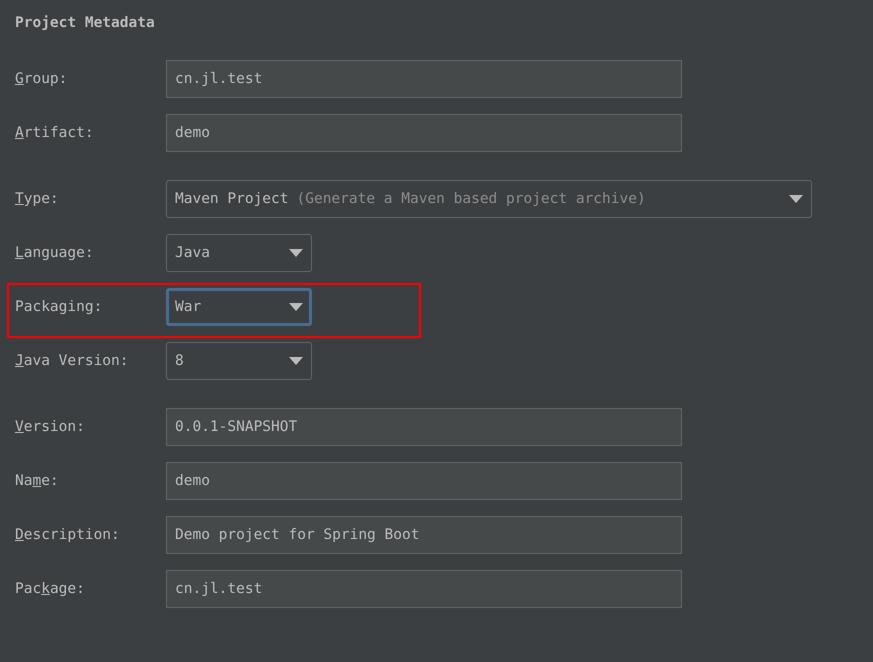 The image size is (873, 662). I want to click on dropdown-value: War, so click(188, 307).